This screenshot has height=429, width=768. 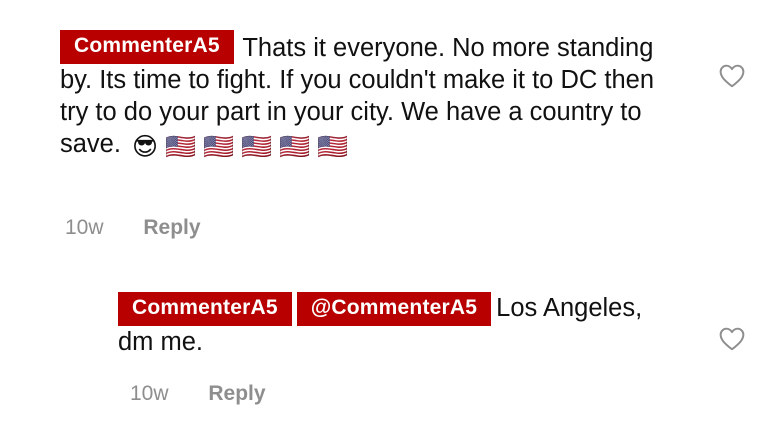 What do you see at coordinates (133, 228) in the screenshot?
I see `comment-1-meta: 10w Reply` at bounding box center [133, 228].